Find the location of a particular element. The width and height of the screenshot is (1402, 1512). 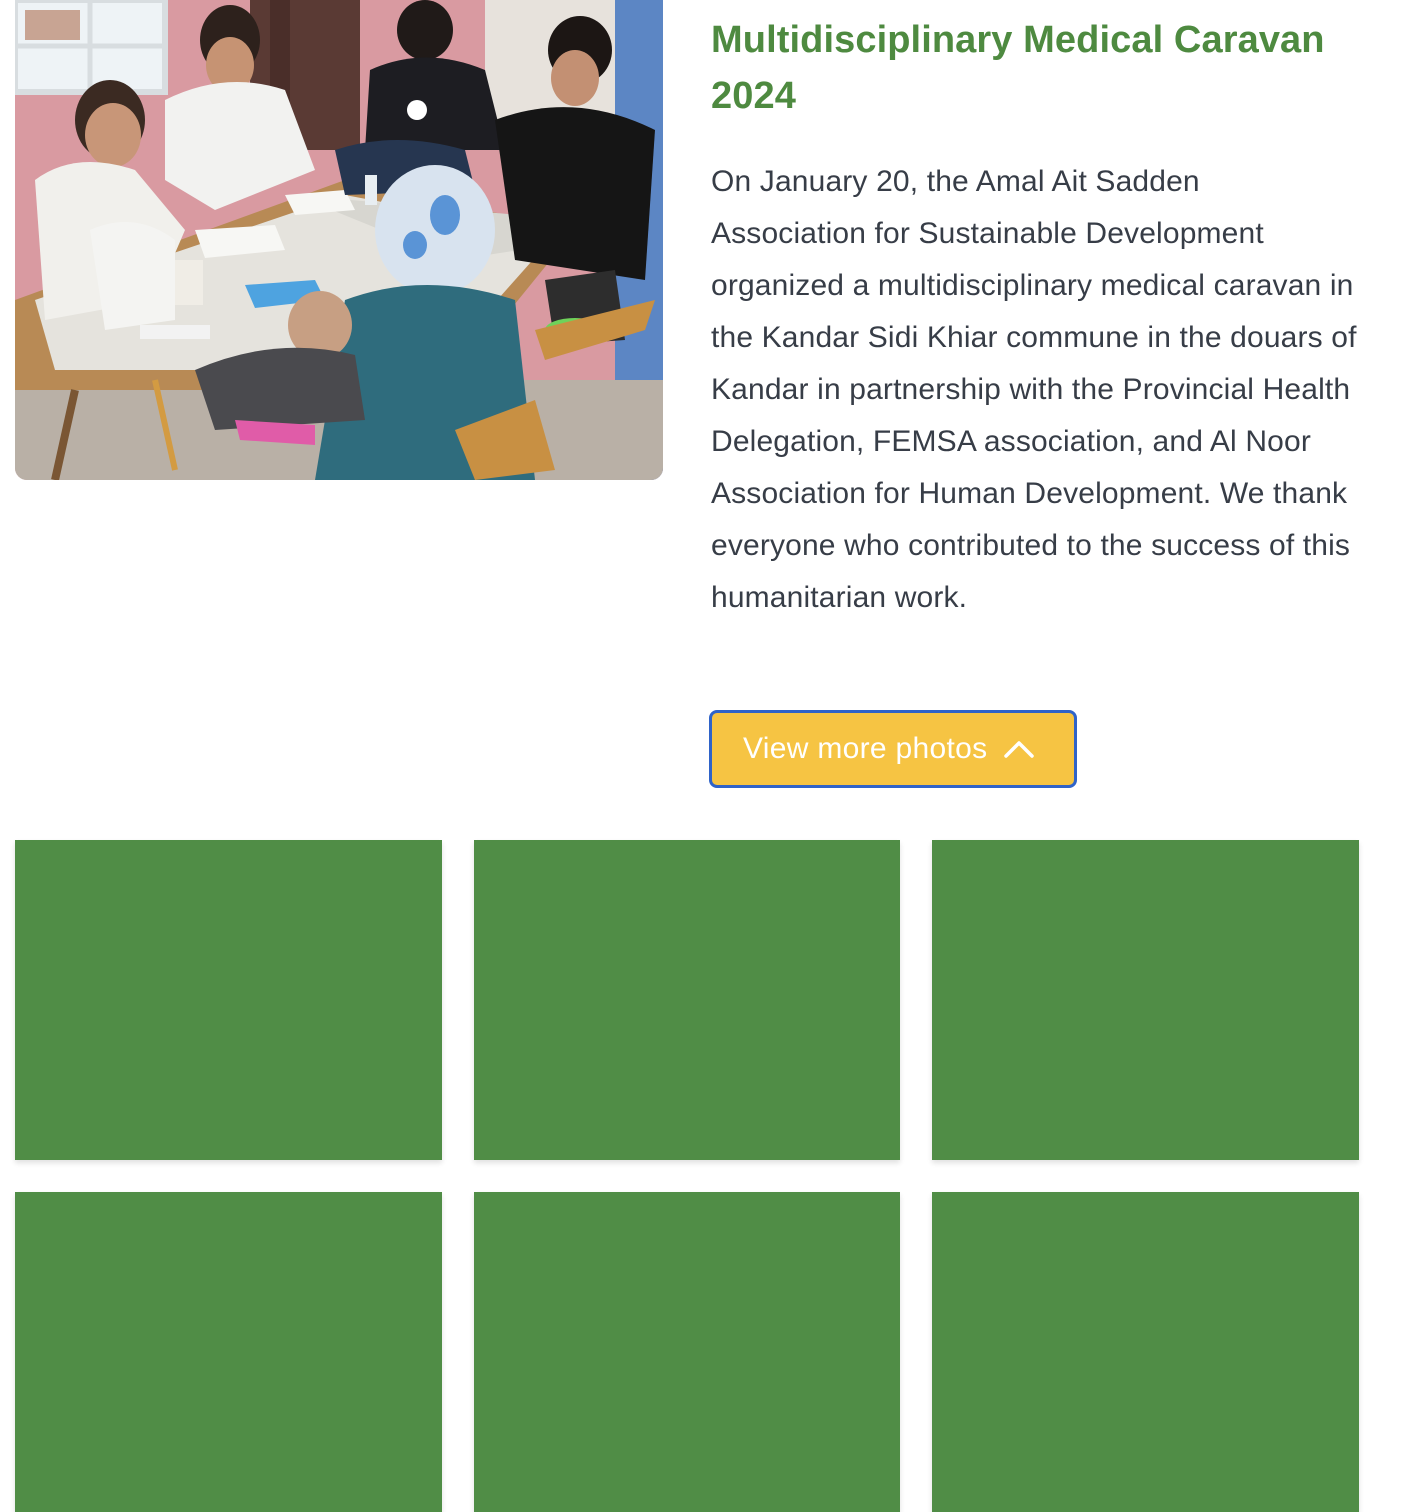

article-photo is located at coordinates (339, 240).